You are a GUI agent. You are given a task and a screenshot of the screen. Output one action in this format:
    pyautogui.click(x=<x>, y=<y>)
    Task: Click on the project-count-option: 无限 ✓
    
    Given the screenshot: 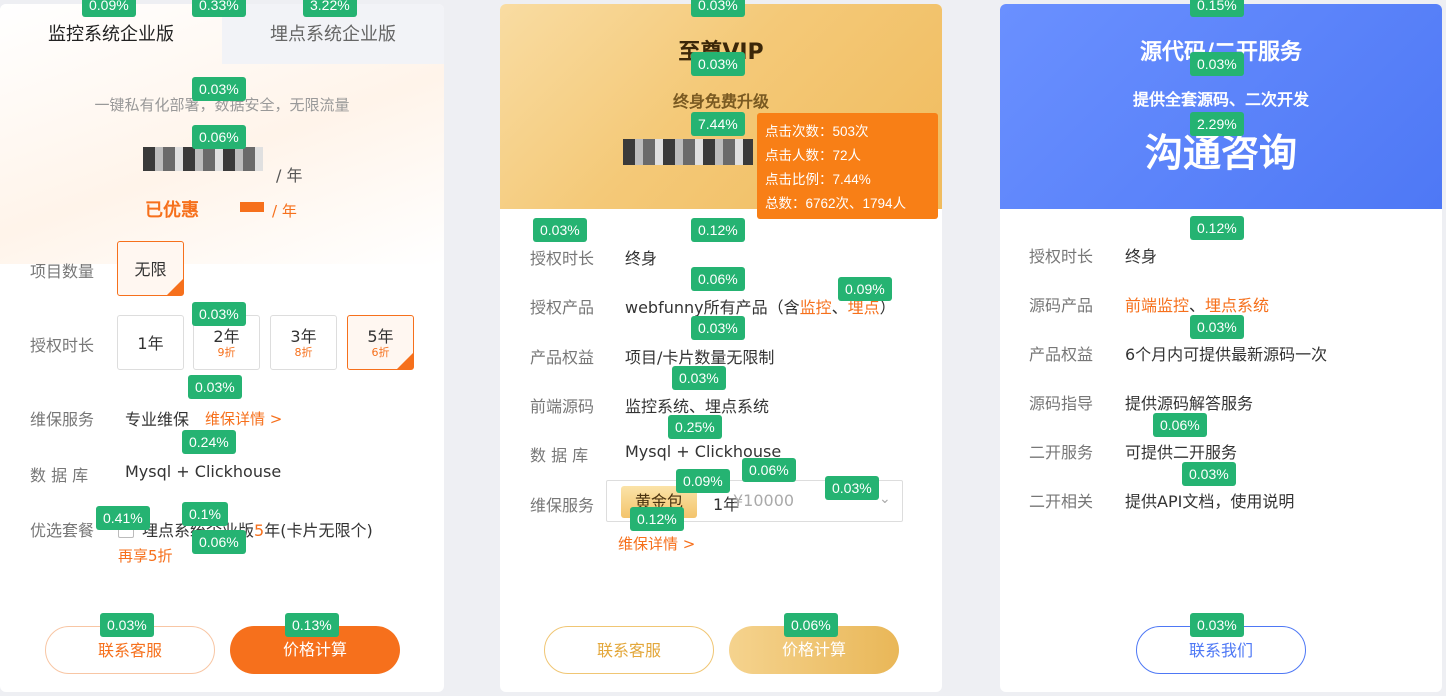 What is the action you would take?
    pyautogui.click(x=157, y=268)
    